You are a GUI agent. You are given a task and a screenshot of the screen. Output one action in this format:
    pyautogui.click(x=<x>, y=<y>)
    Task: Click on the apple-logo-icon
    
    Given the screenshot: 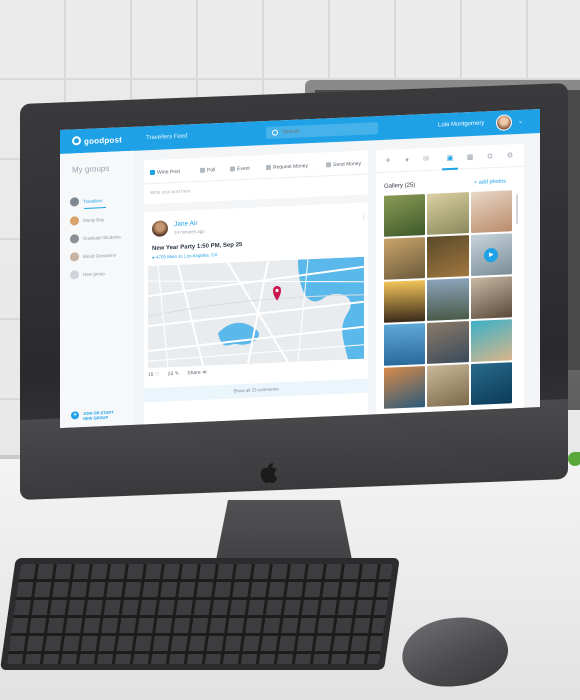 What is the action you would take?
    pyautogui.click(x=269, y=473)
    